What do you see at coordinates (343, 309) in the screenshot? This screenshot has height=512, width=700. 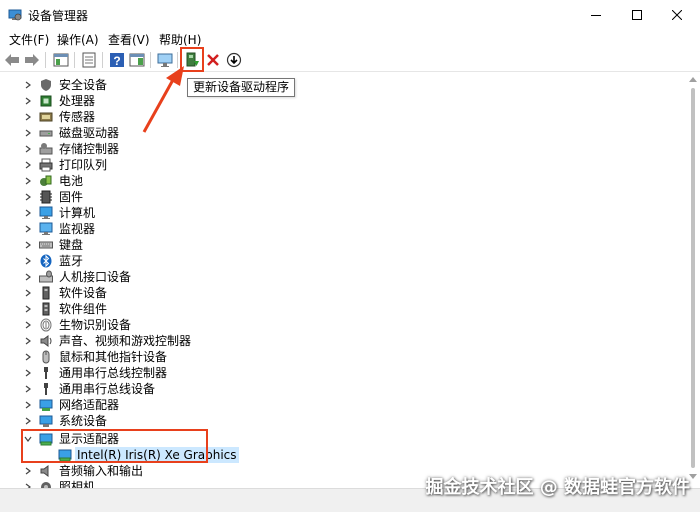 I see `tree-item-software-components: 软件组件` at bounding box center [343, 309].